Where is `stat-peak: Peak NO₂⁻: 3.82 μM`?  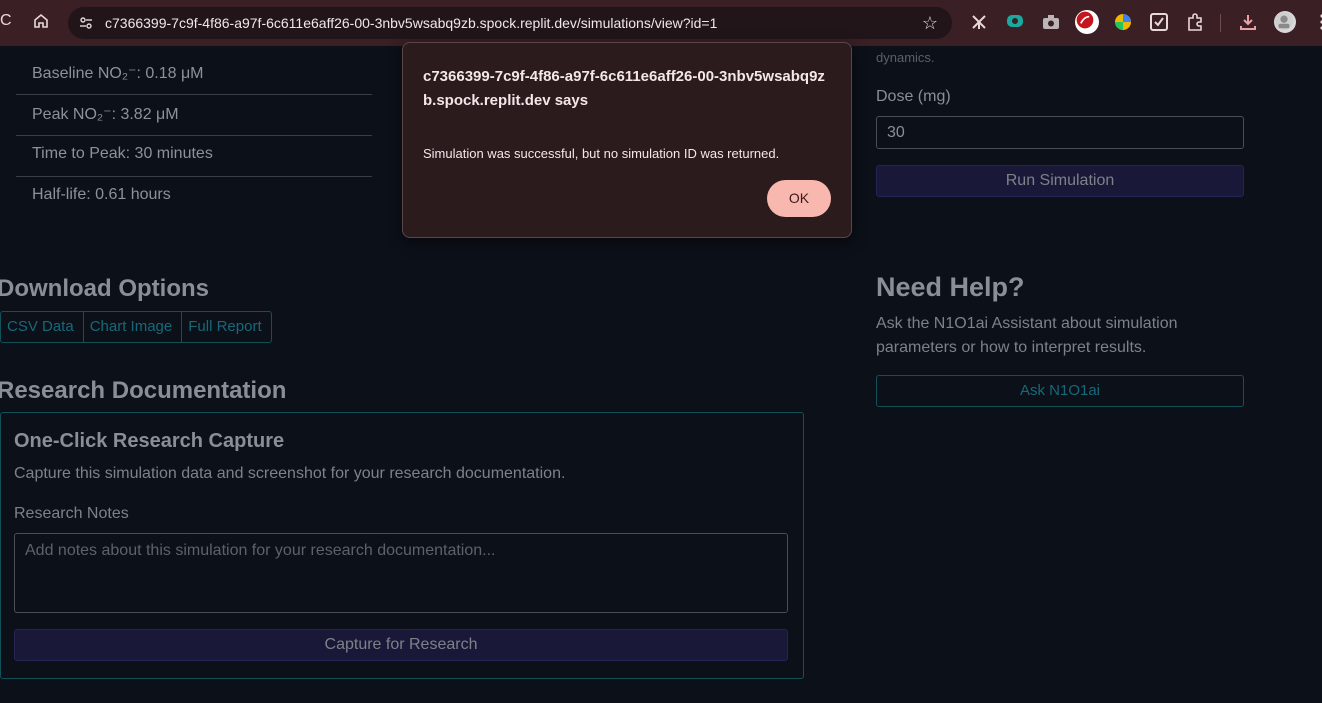 stat-peak: Peak NO₂⁻: 3.82 μM is located at coordinates (194, 115).